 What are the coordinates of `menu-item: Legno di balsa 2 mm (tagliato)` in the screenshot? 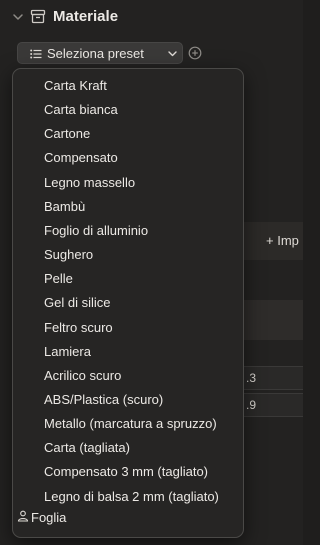 It's located at (131, 496).